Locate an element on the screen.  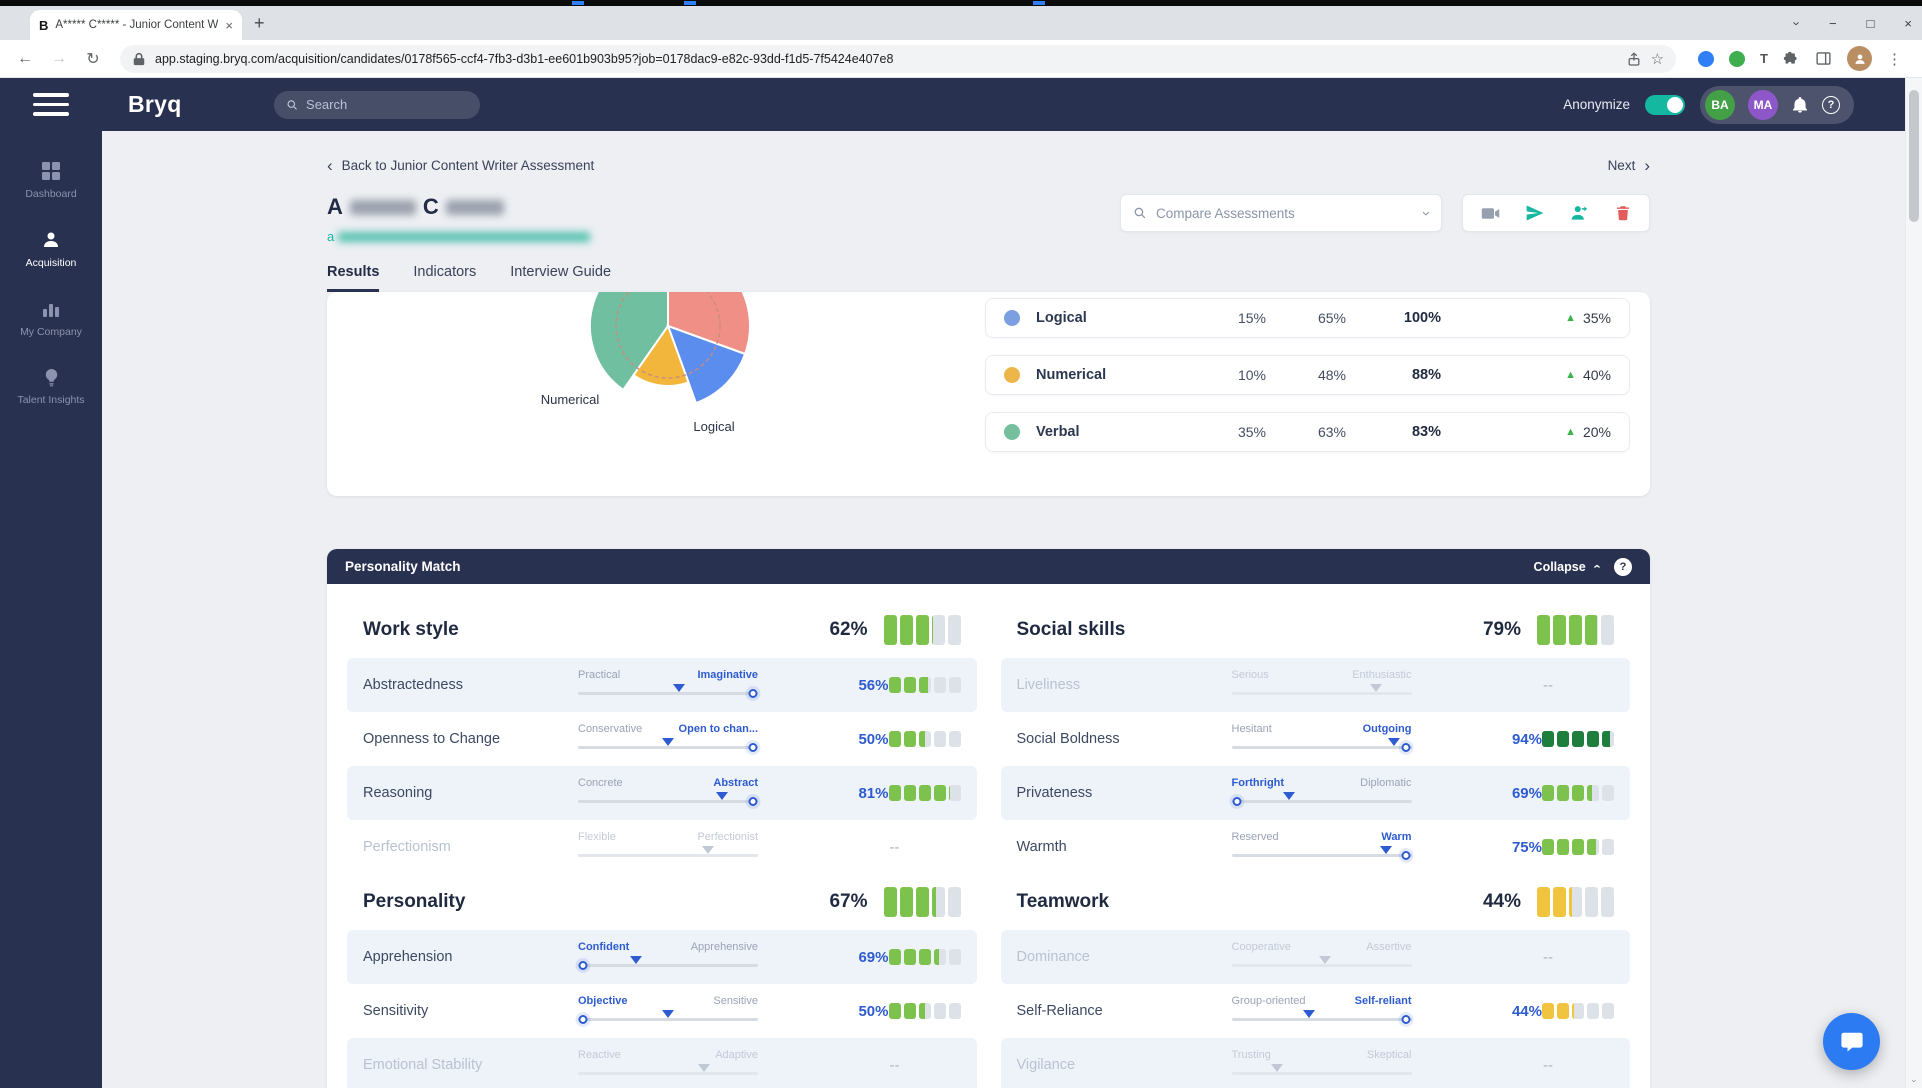
help-icon: ? is located at coordinates (1831, 104).